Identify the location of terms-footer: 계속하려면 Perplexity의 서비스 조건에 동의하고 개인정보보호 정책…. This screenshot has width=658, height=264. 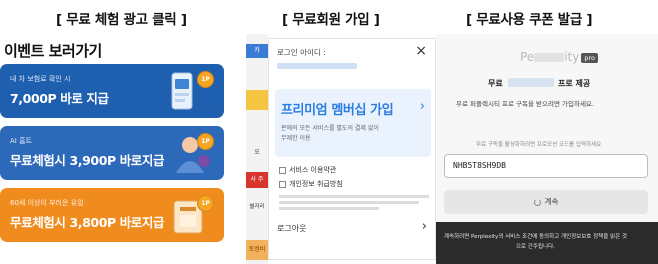
(547, 243).